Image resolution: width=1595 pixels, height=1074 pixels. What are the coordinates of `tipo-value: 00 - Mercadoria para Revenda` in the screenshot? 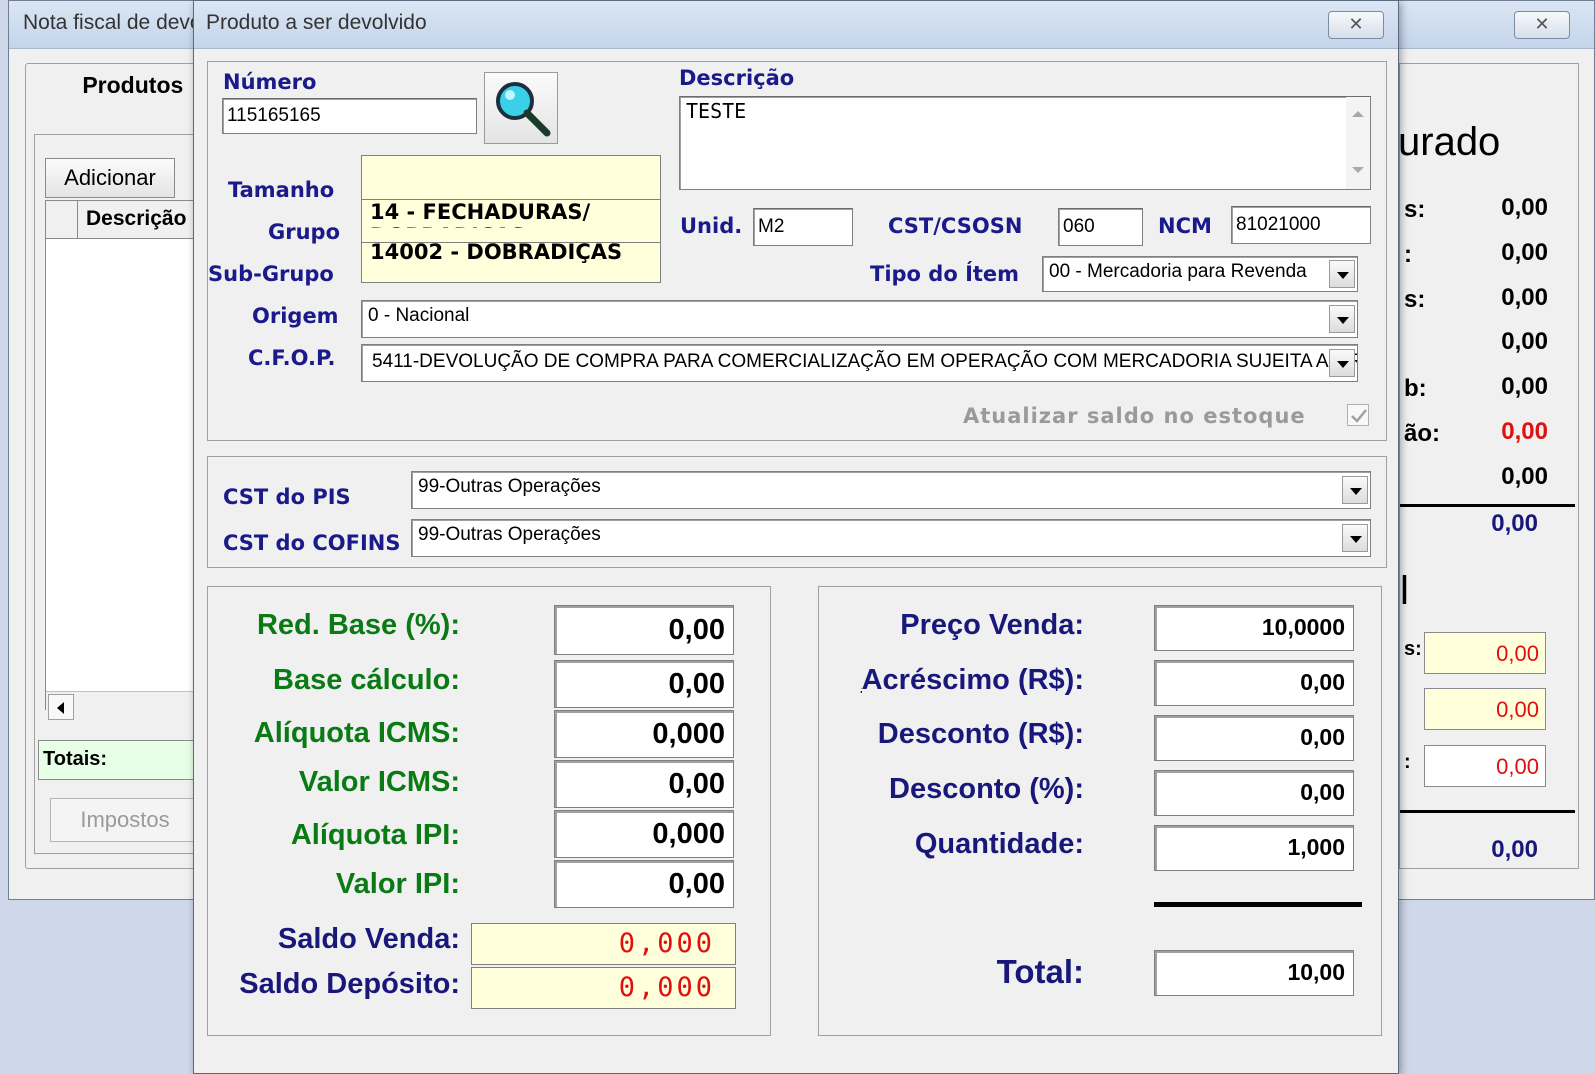 It's located at (1178, 271).